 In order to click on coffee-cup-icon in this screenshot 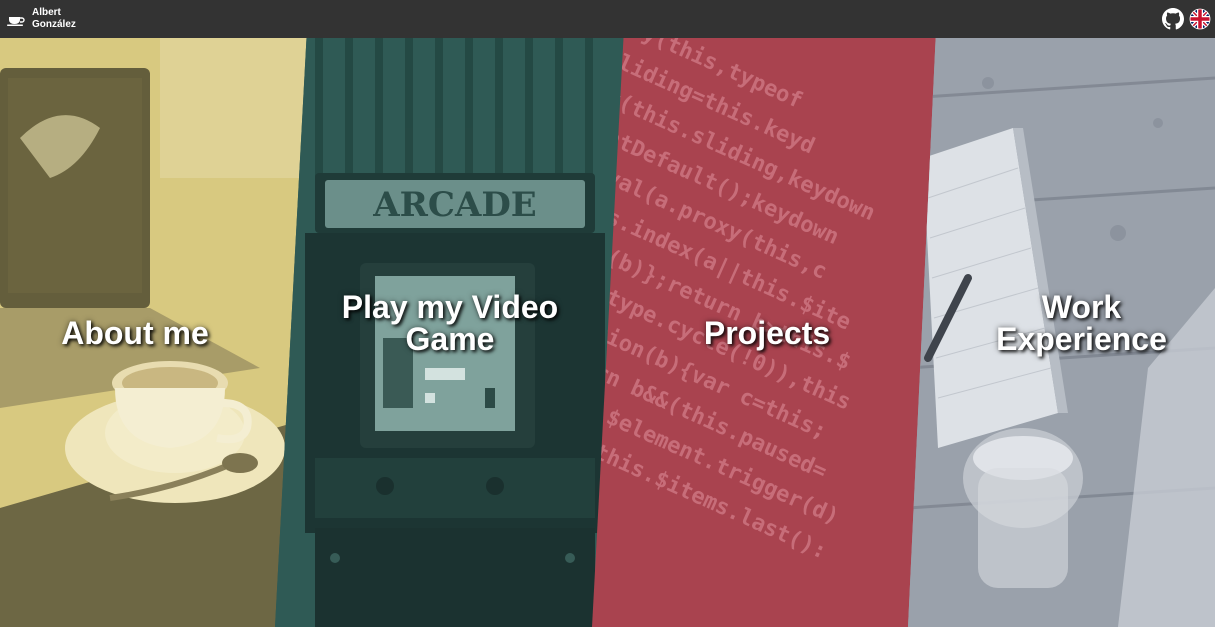, I will do `click(16, 19)`.